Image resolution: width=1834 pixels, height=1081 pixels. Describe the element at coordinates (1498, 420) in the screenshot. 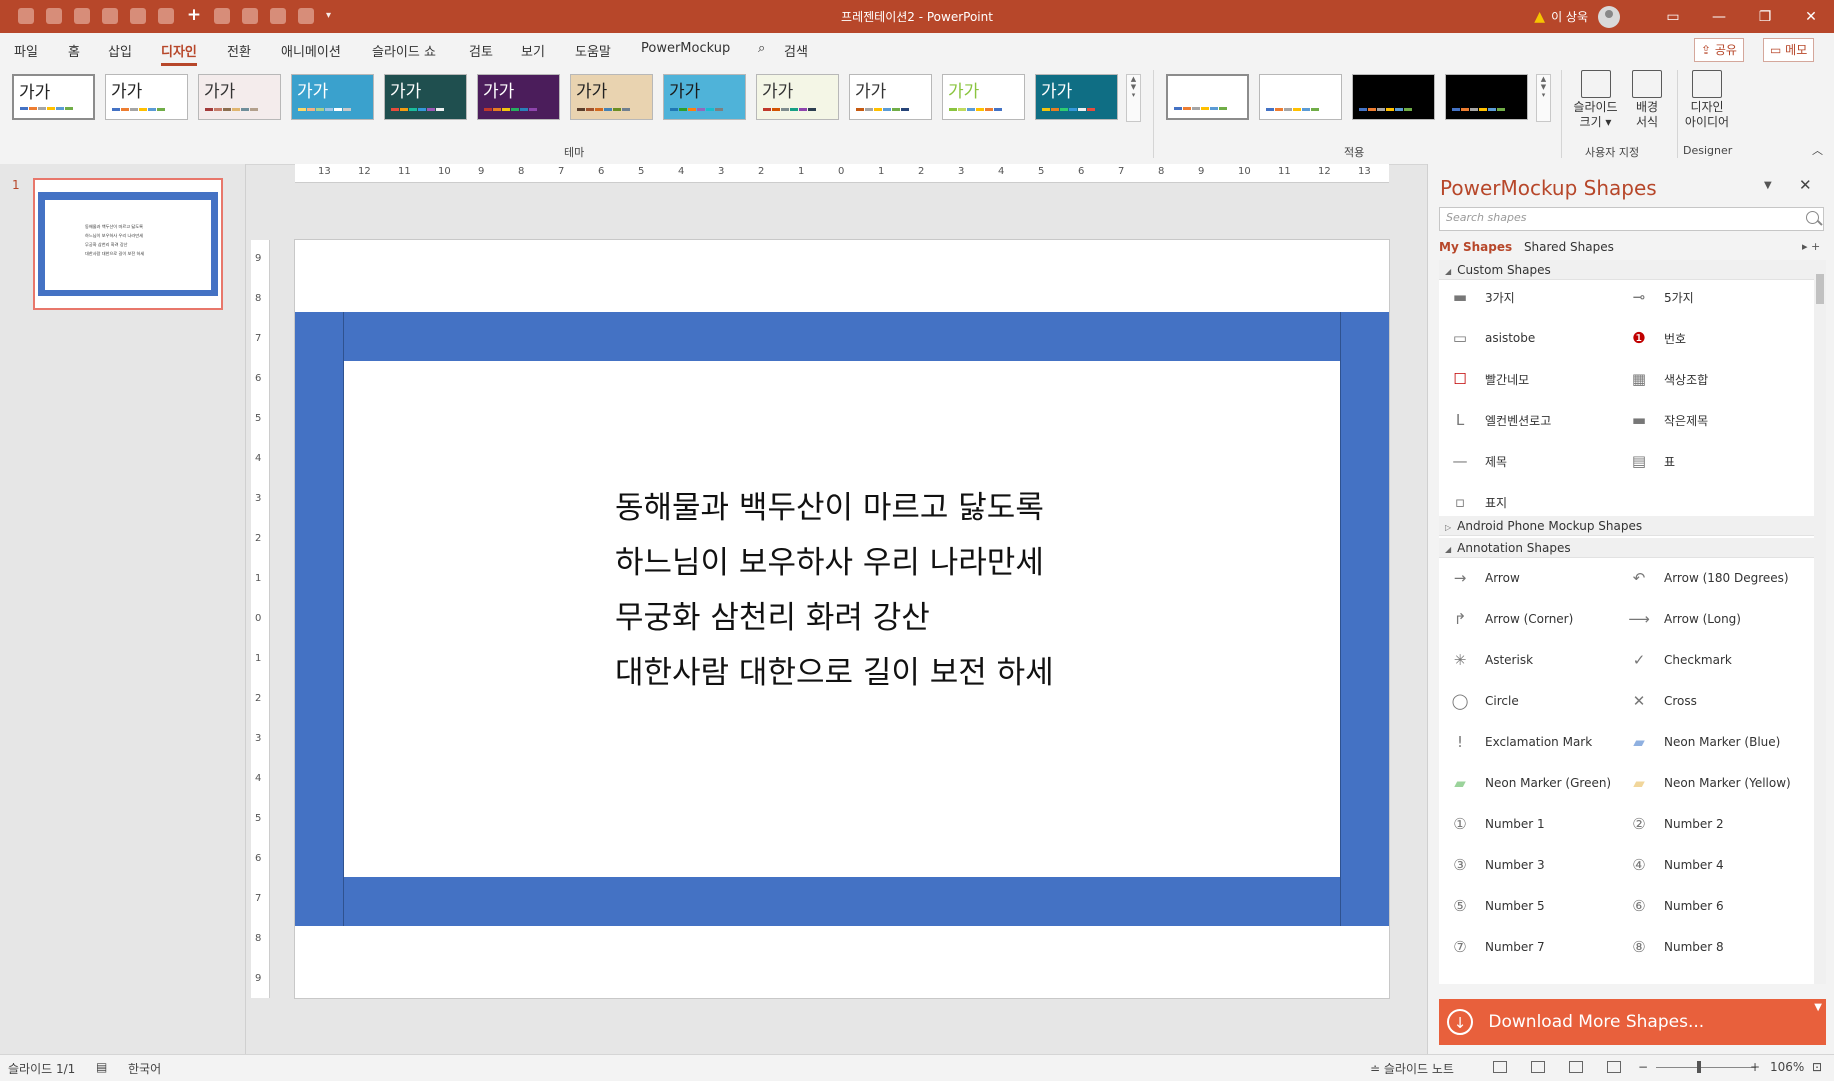

I see `custom-shape-item: L 엘컨벤션로고` at that location.